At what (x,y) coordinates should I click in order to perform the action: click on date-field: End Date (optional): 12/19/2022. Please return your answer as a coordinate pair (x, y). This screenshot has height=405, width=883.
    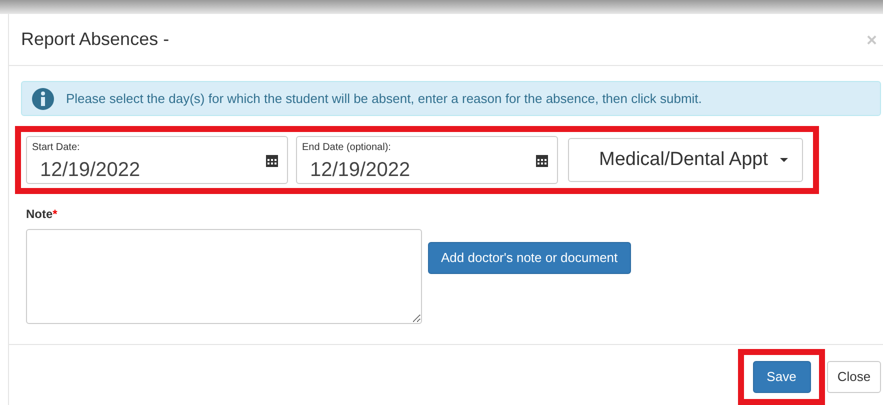
    Looking at the image, I should click on (427, 160).